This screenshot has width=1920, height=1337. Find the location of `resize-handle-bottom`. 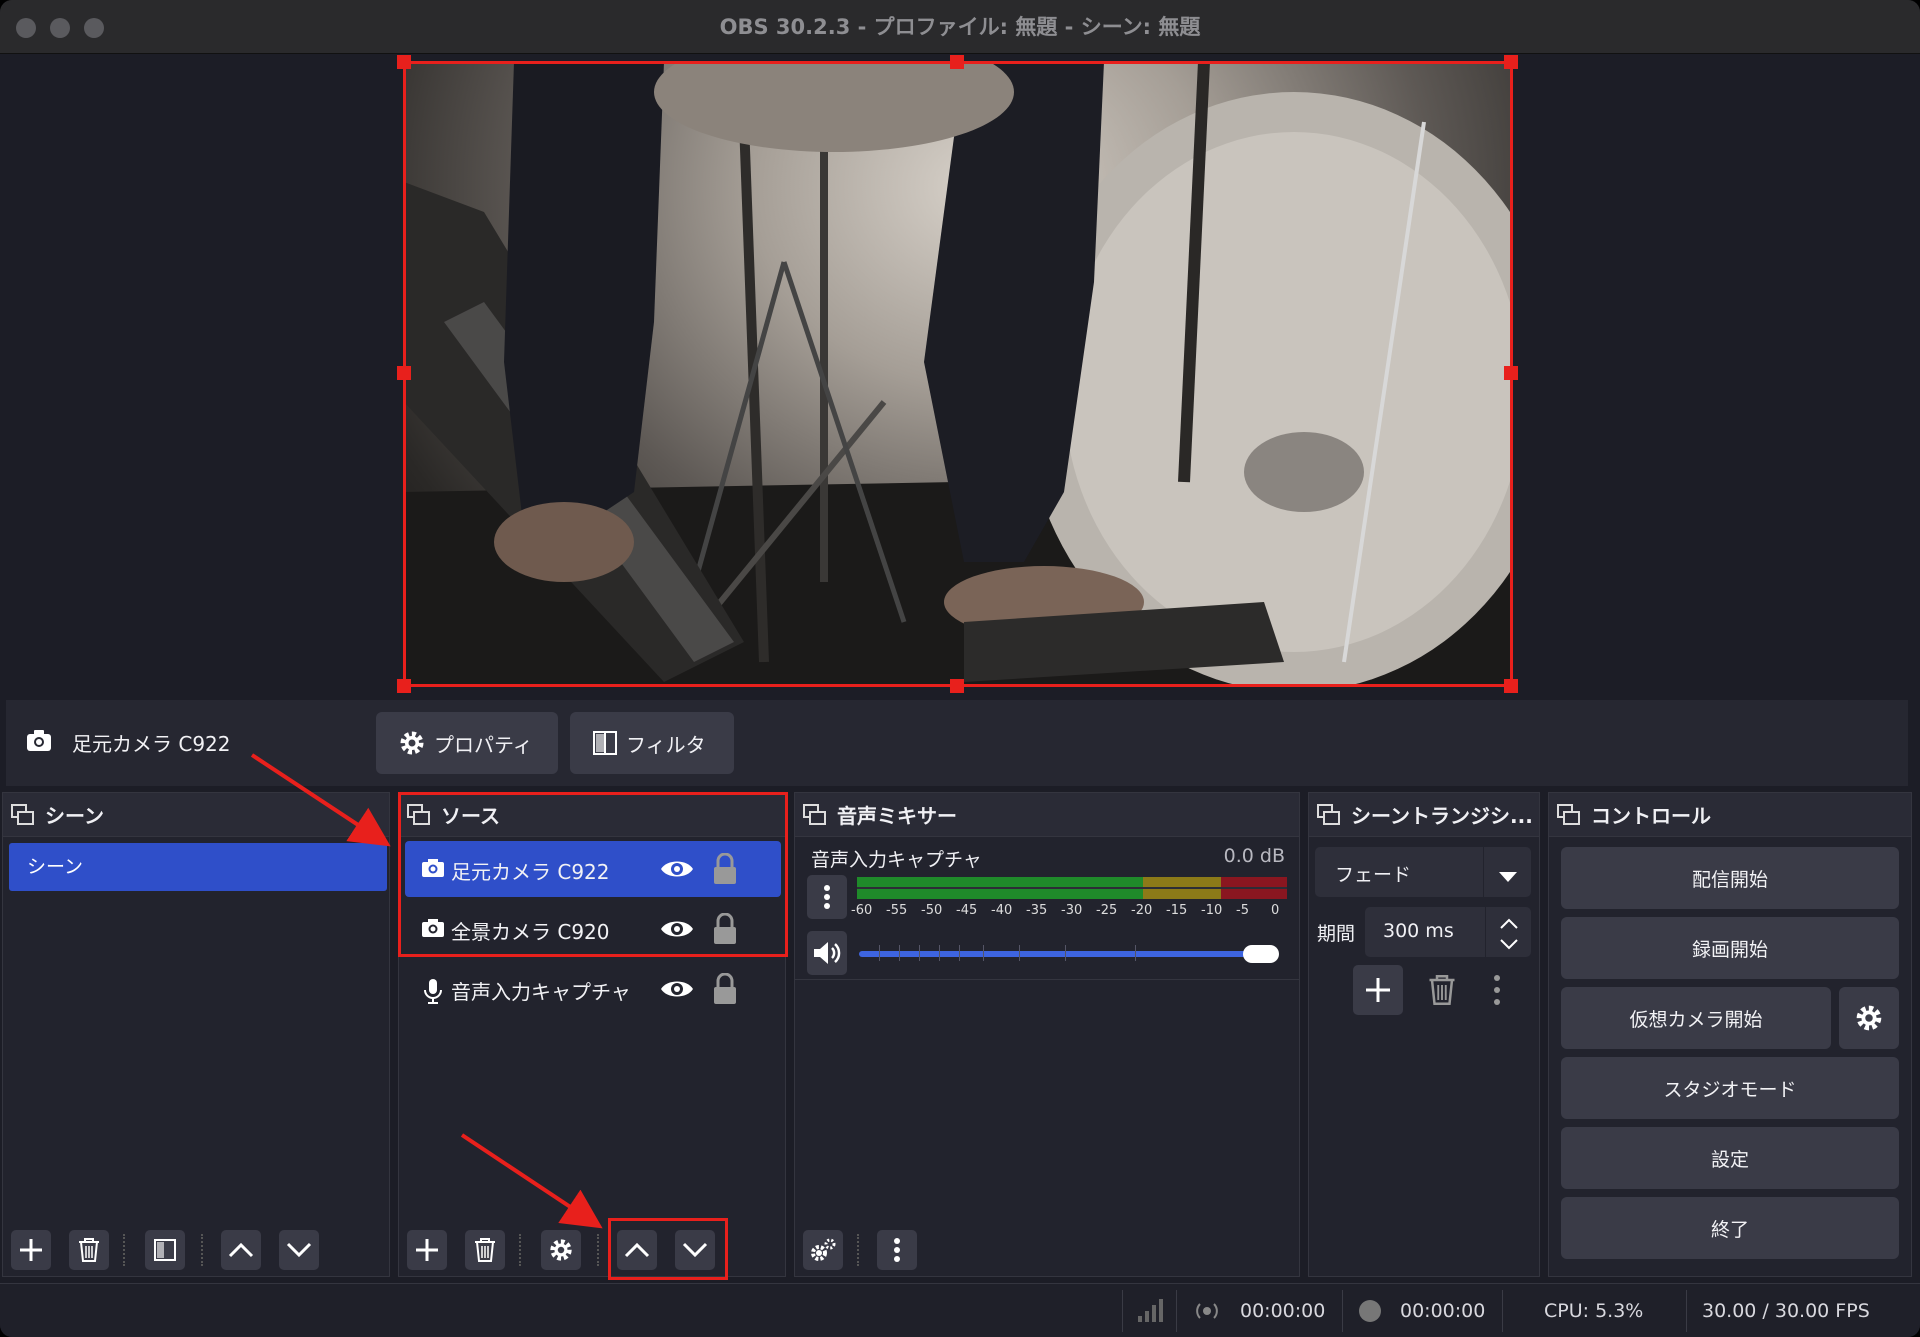

resize-handle-bottom is located at coordinates (957, 686).